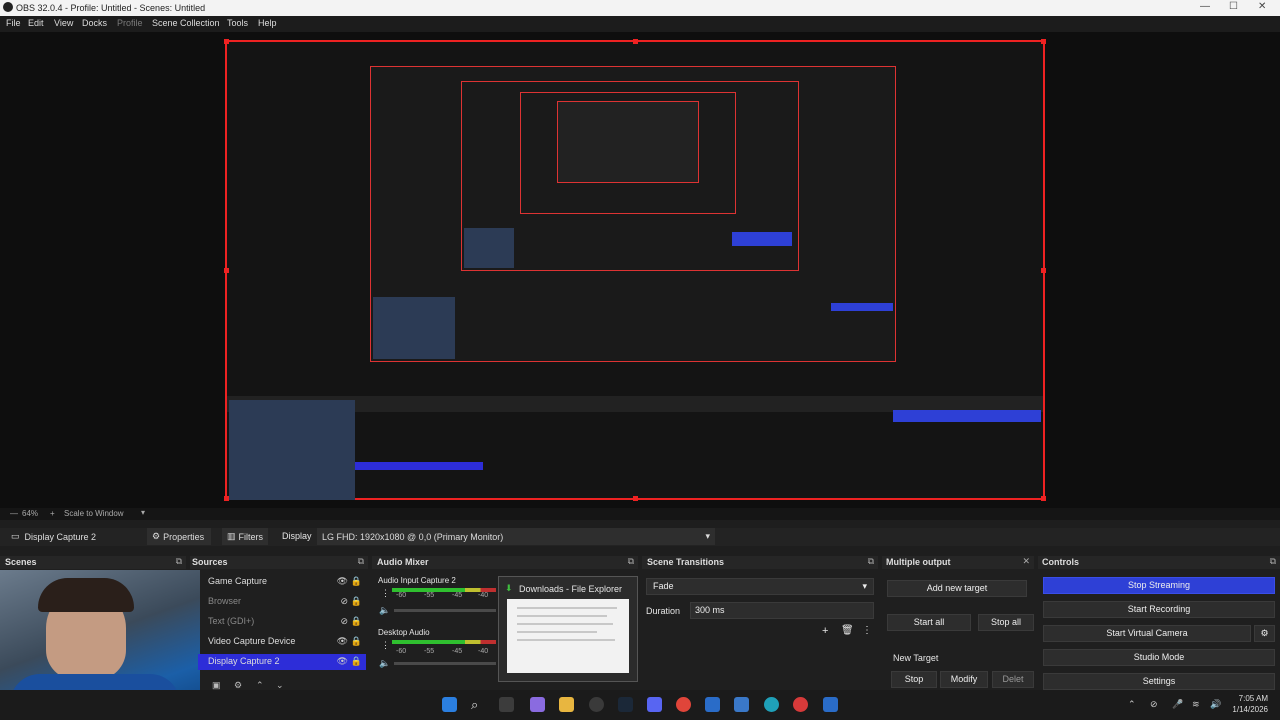 The height and width of the screenshot is (720, 1280). I want to click on microphone-icon: 🎤, so click(1177, 704).